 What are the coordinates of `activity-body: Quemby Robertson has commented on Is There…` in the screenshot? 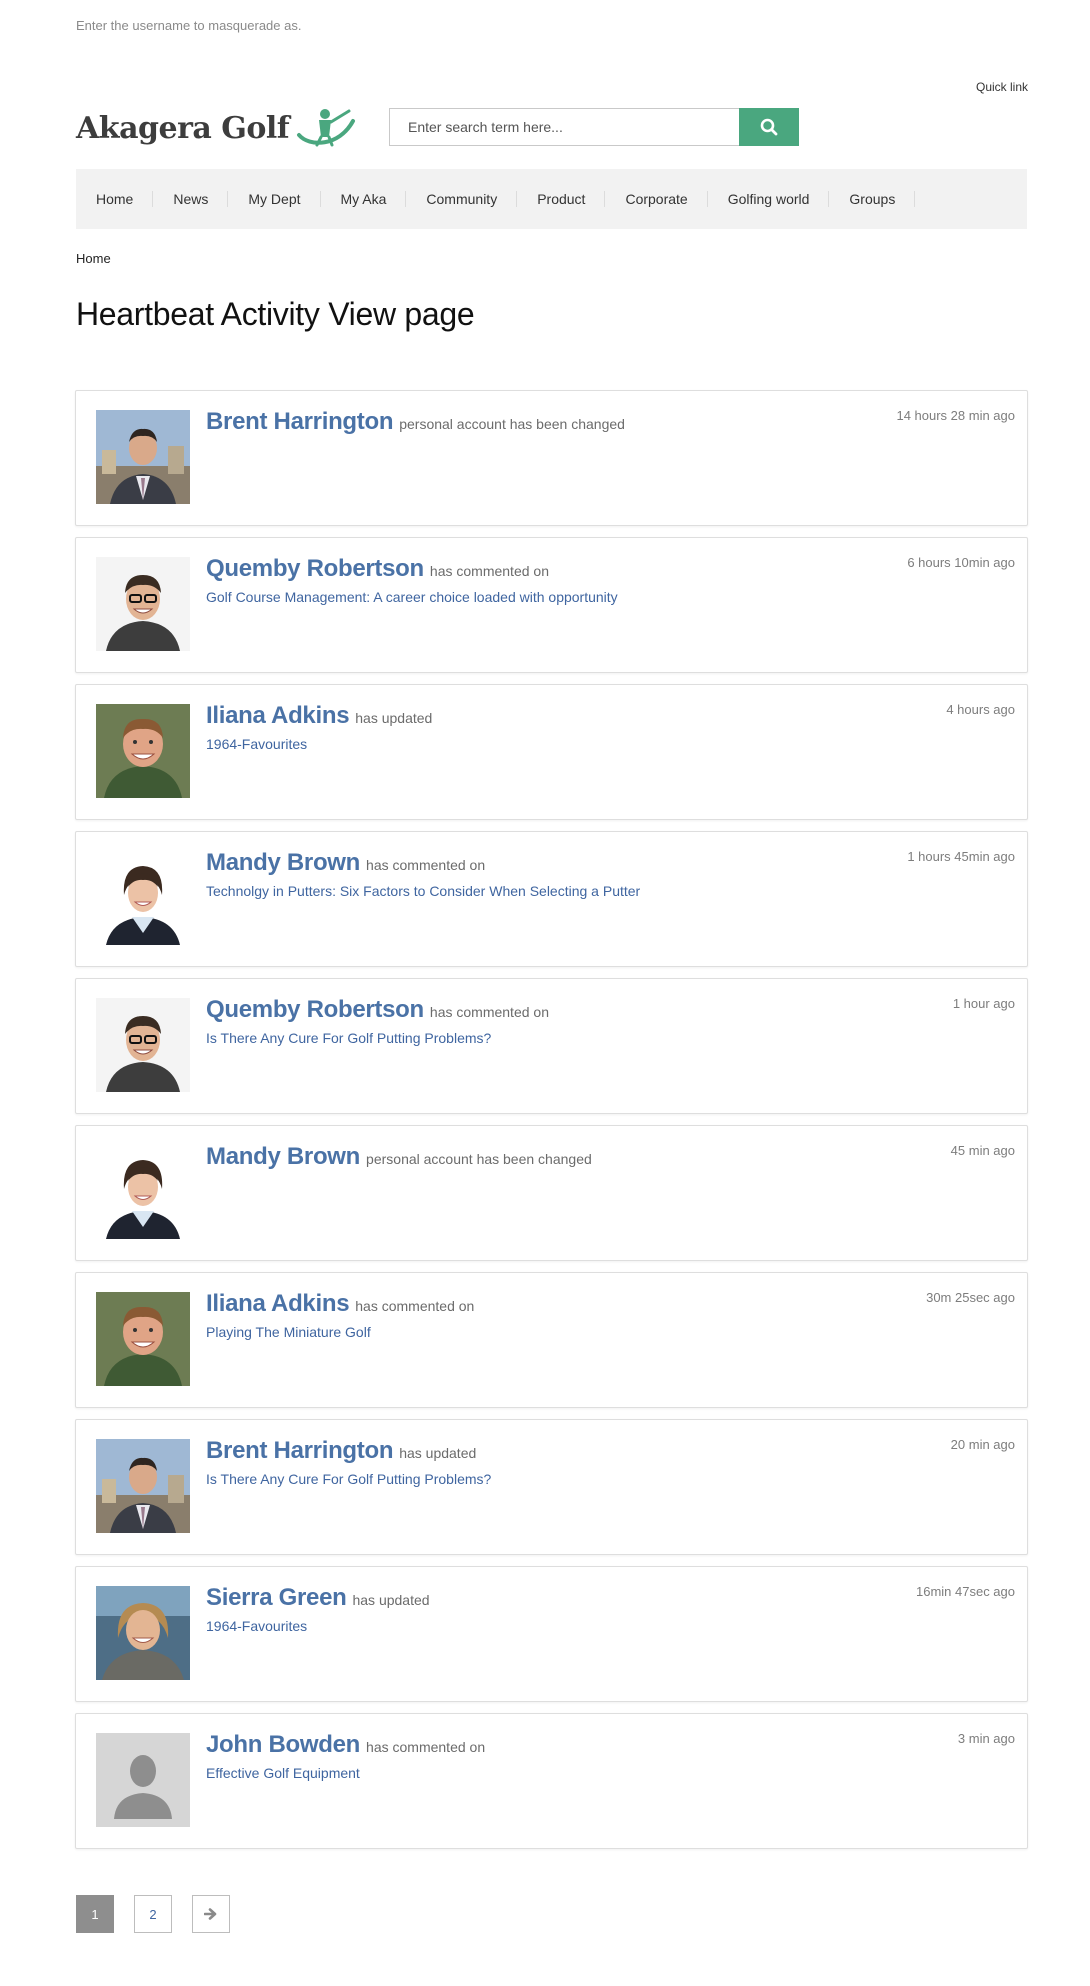 It's located at (546, 1021).